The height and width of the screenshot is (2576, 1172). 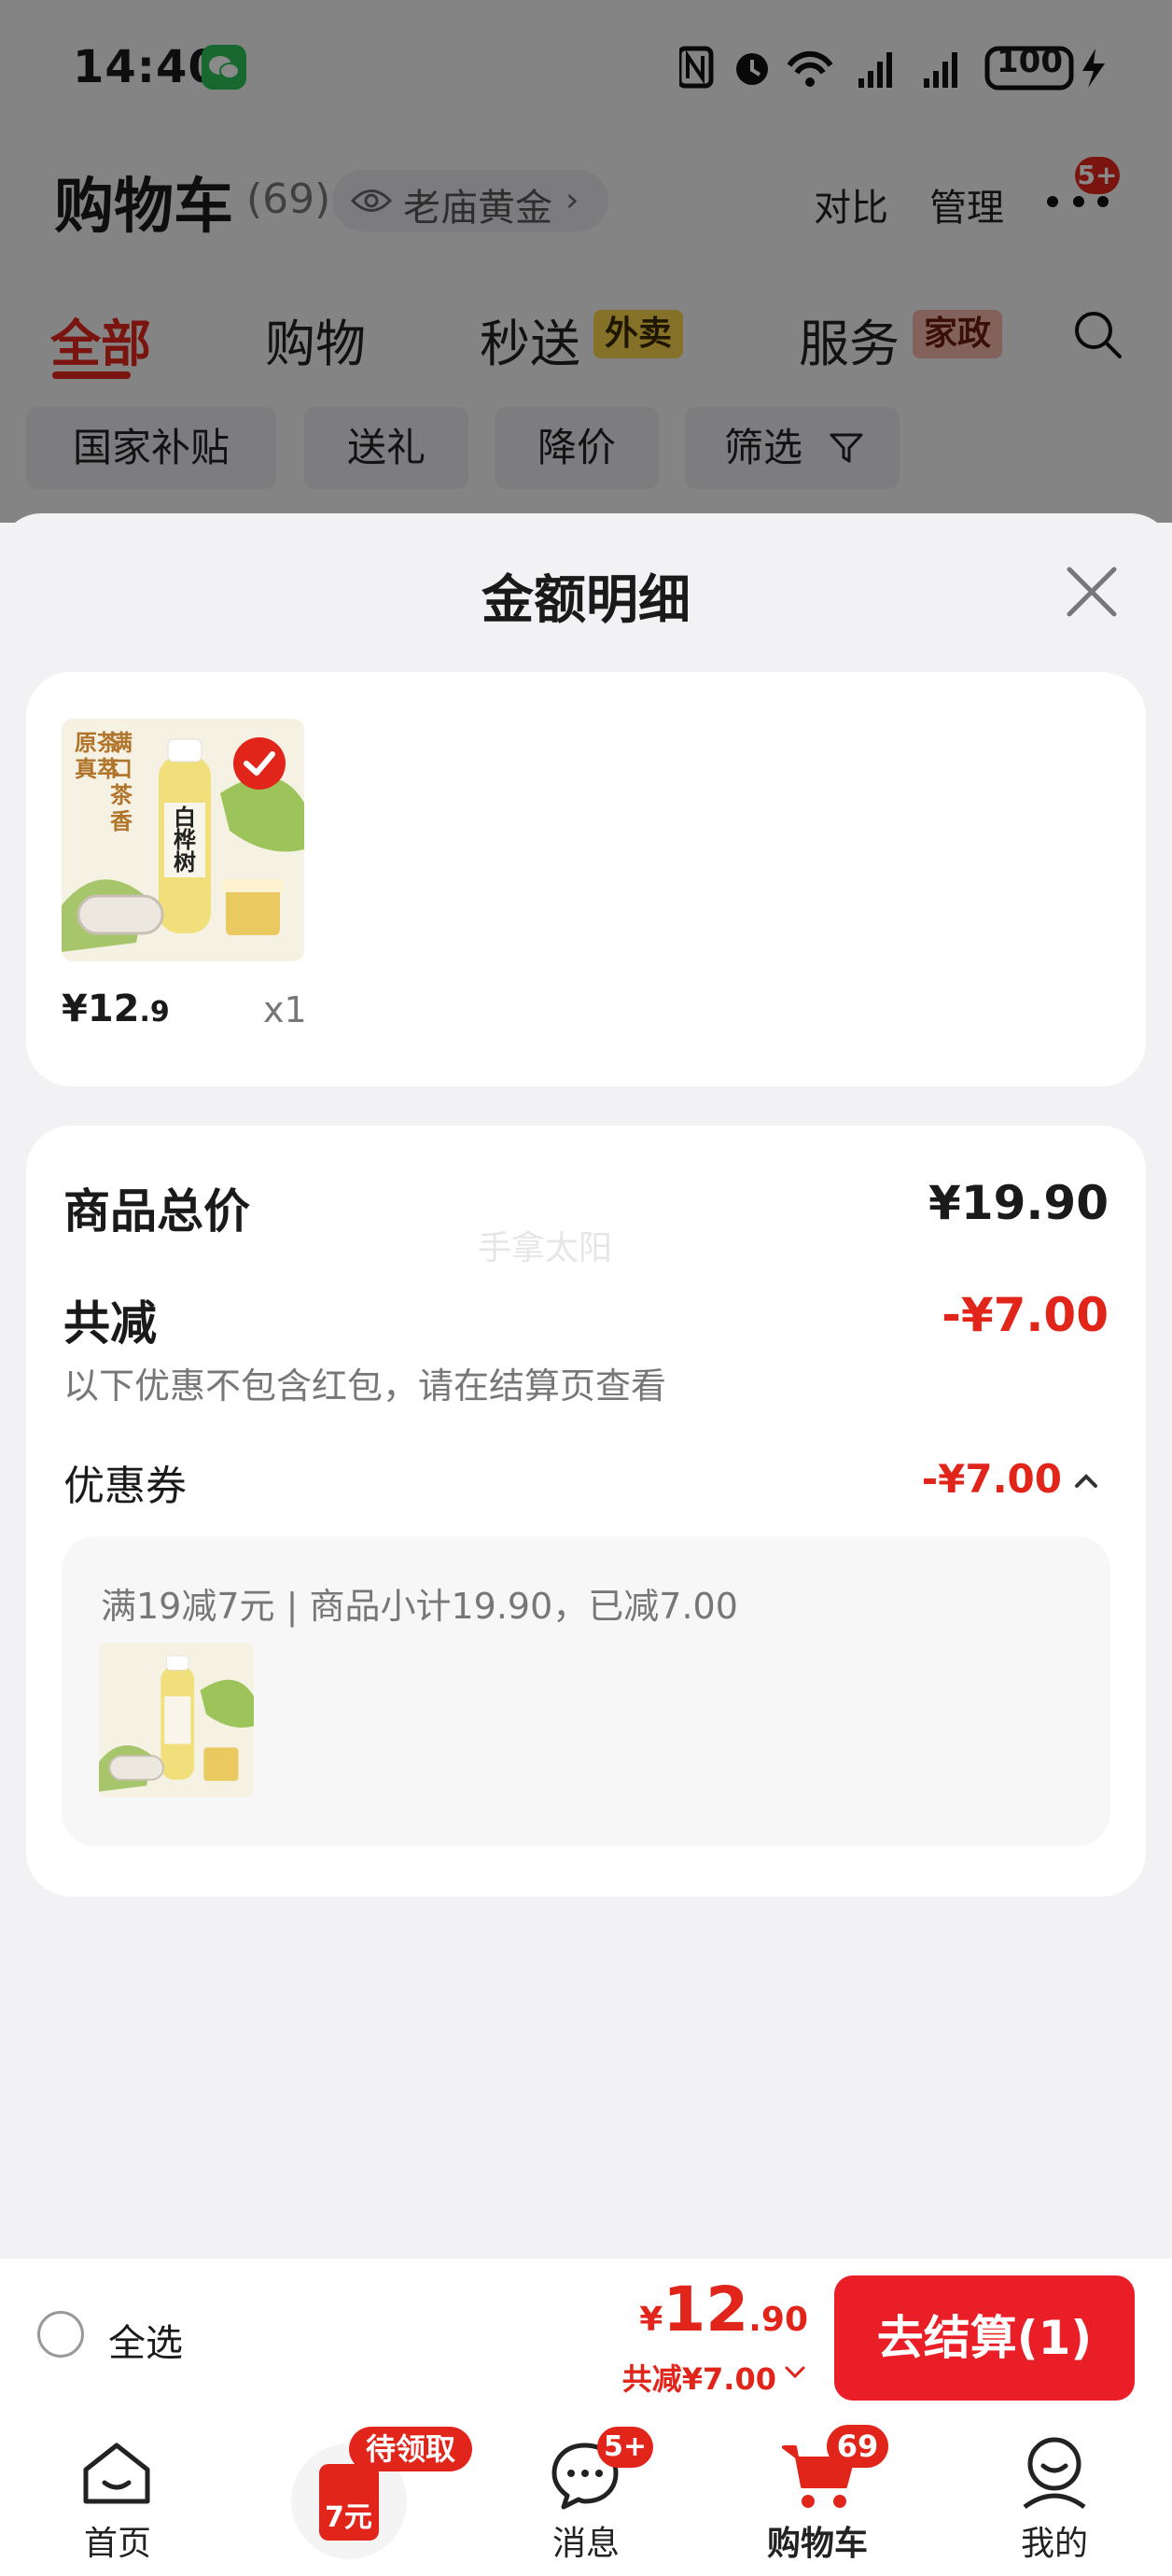 I want to click on messages-badge: 5+, so click(x=625, y=2447).